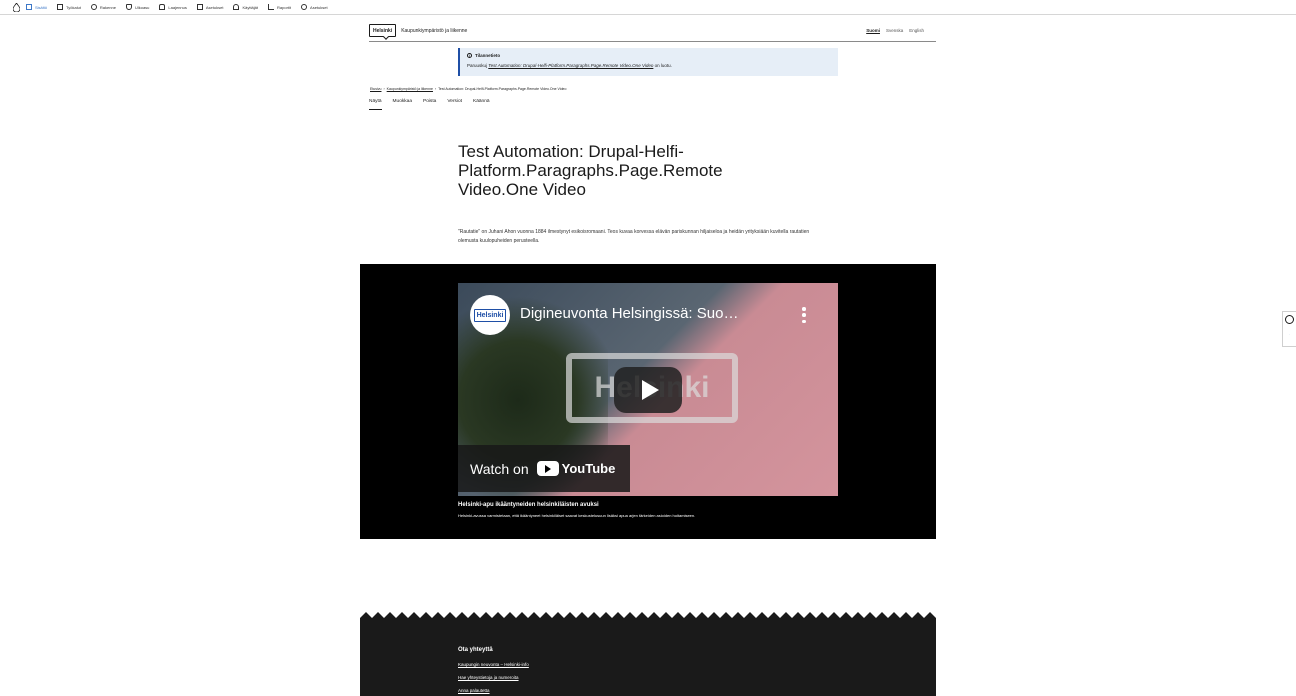  Describe the element at coordinates (434, 31) in the screenshot. I see `site-name: Kaupunkiympäristö ja liikenne` at that location.